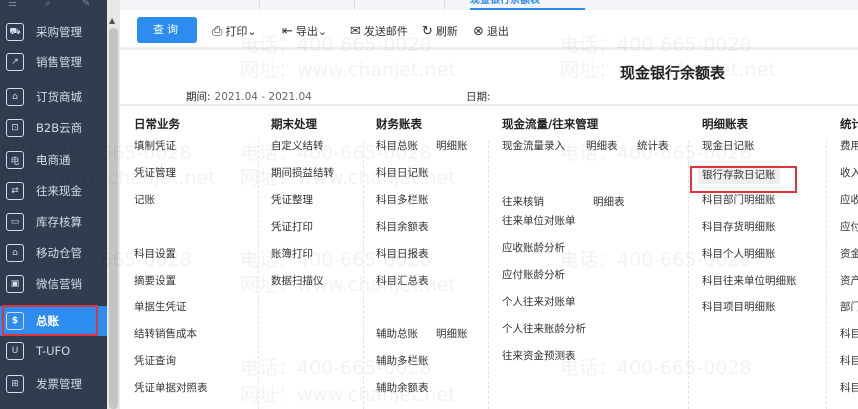  What do you see at coordinates (739, 199) in the screenshot?
I see `menu-link: 科目部门明细账` at bounding box center [739, 199].